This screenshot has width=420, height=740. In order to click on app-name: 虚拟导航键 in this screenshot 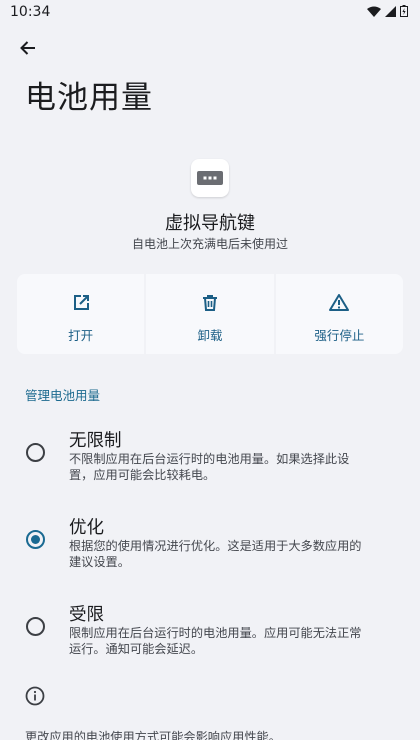, I will do `click(210, 223)`.